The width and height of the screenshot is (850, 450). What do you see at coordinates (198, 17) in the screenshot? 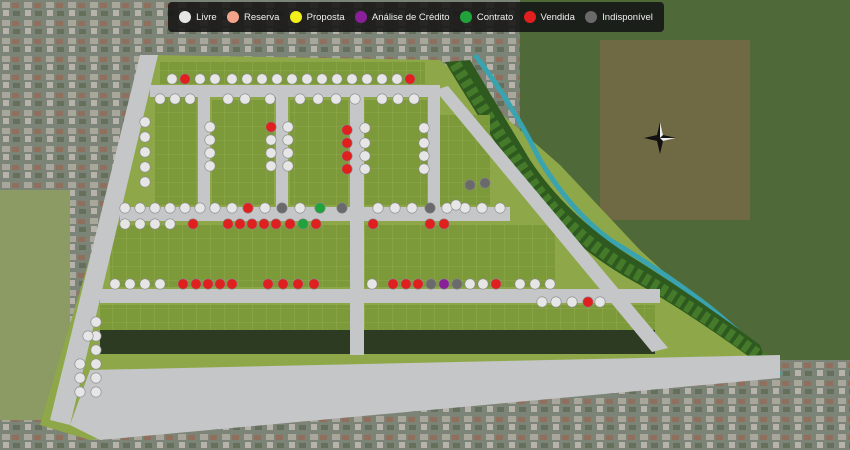
I see `legend-item-livre: Livre` at bounding box center [198, 17].